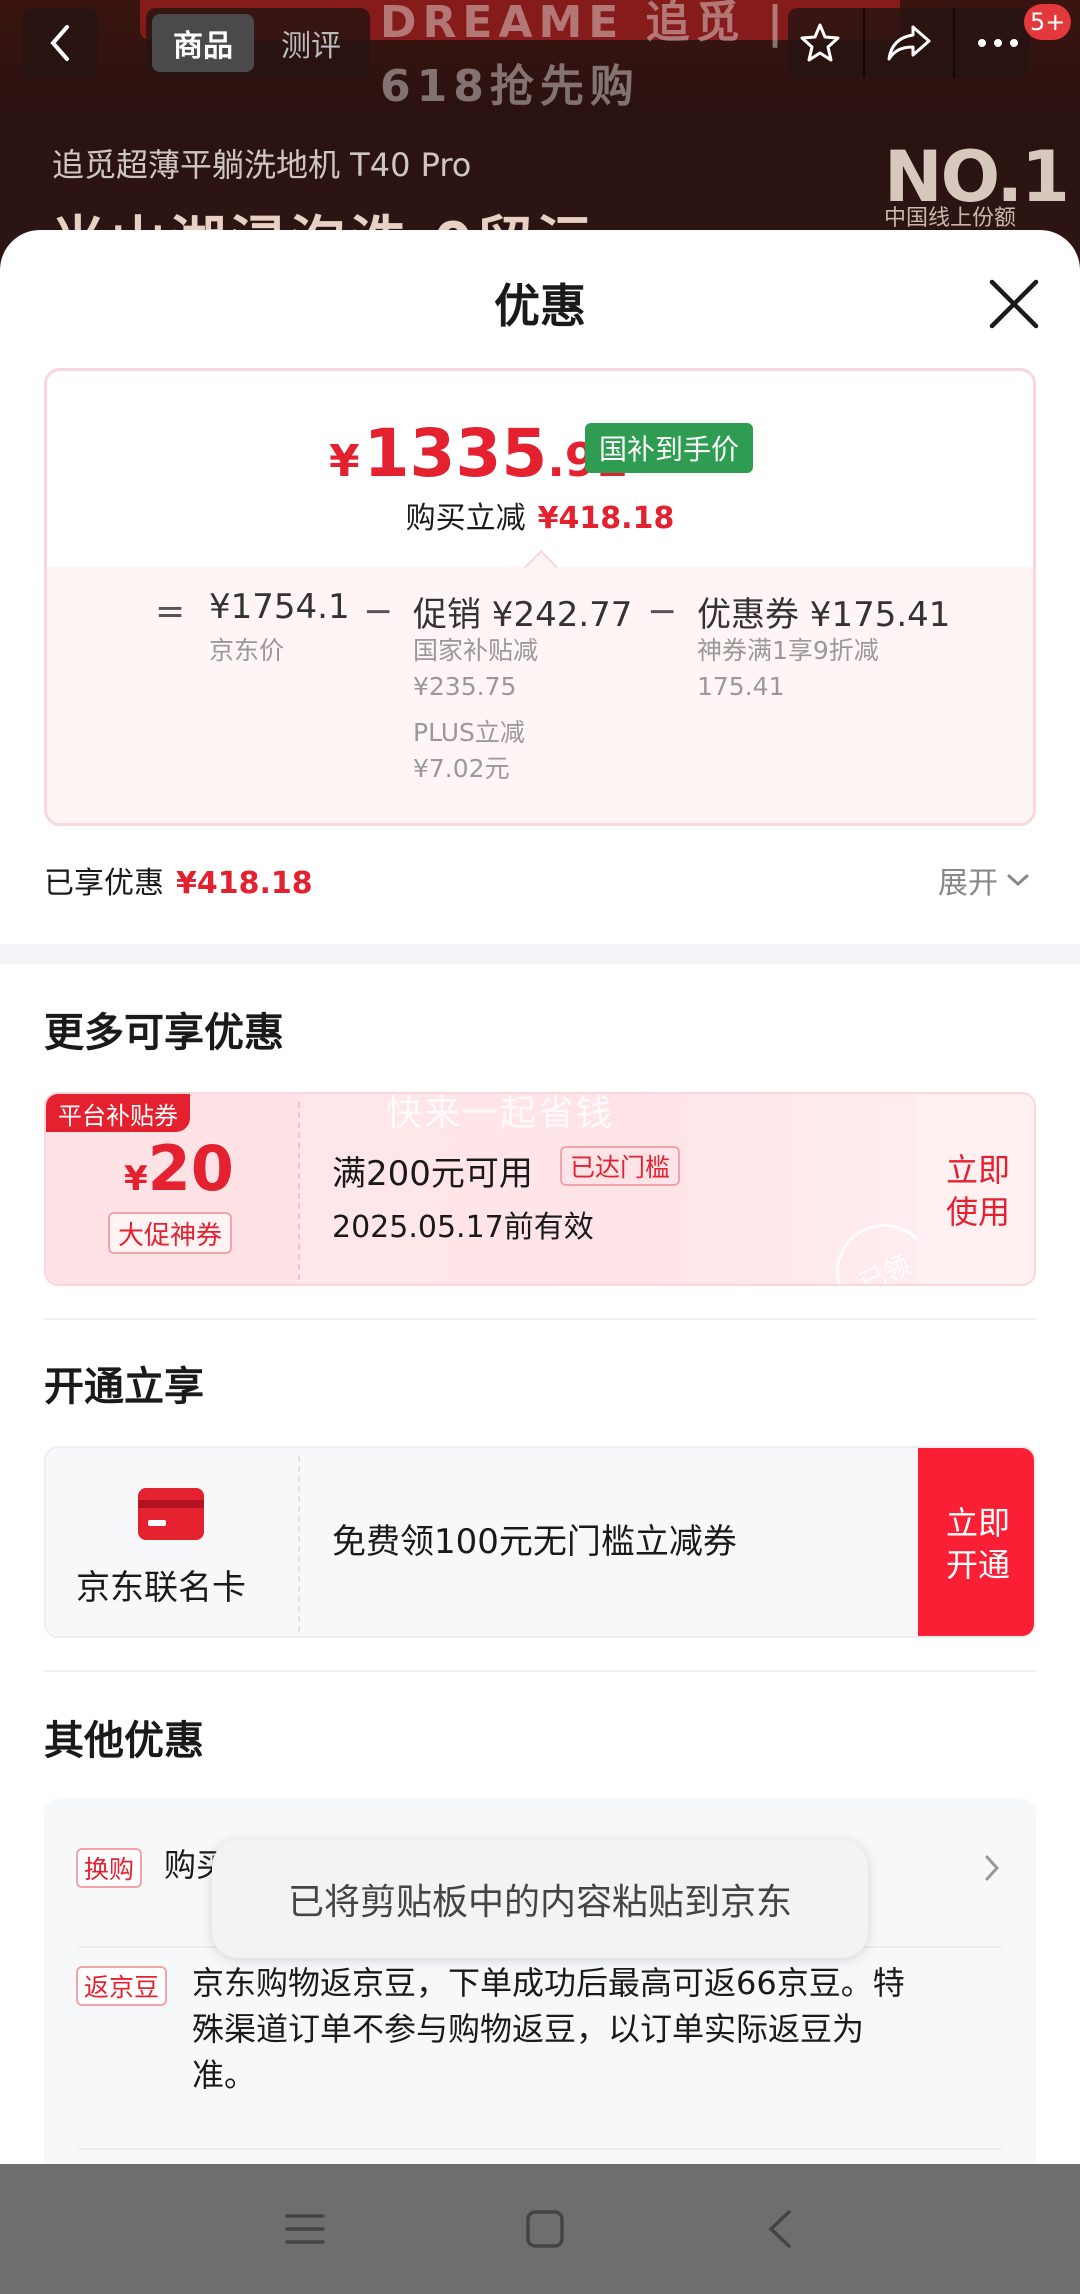 This screenshot has height=2294, width=1080. I want to click on coupon-expiry: 2025.05.17前有效, so click(463, 1227).